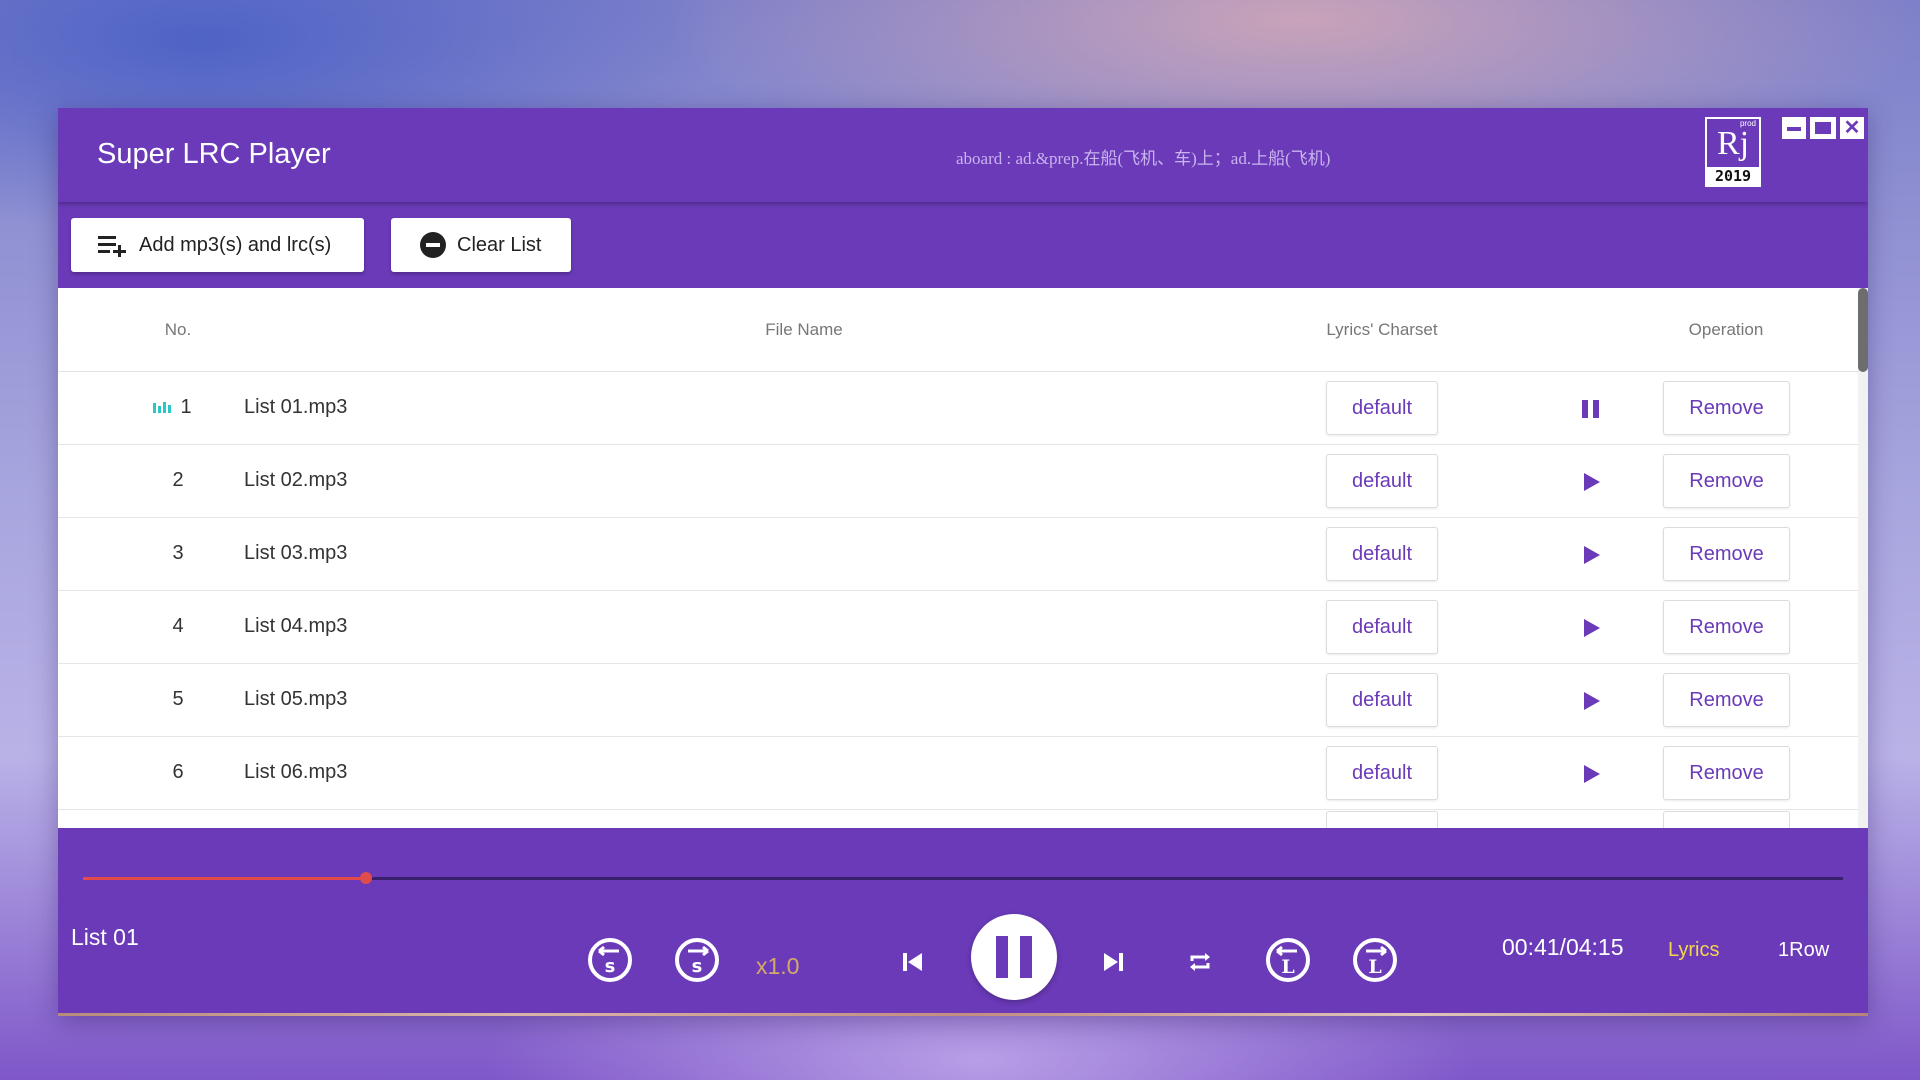 The height and width of the screenshot is (1080, 1920). I want to click on repeat-button, so click(1200, 964).